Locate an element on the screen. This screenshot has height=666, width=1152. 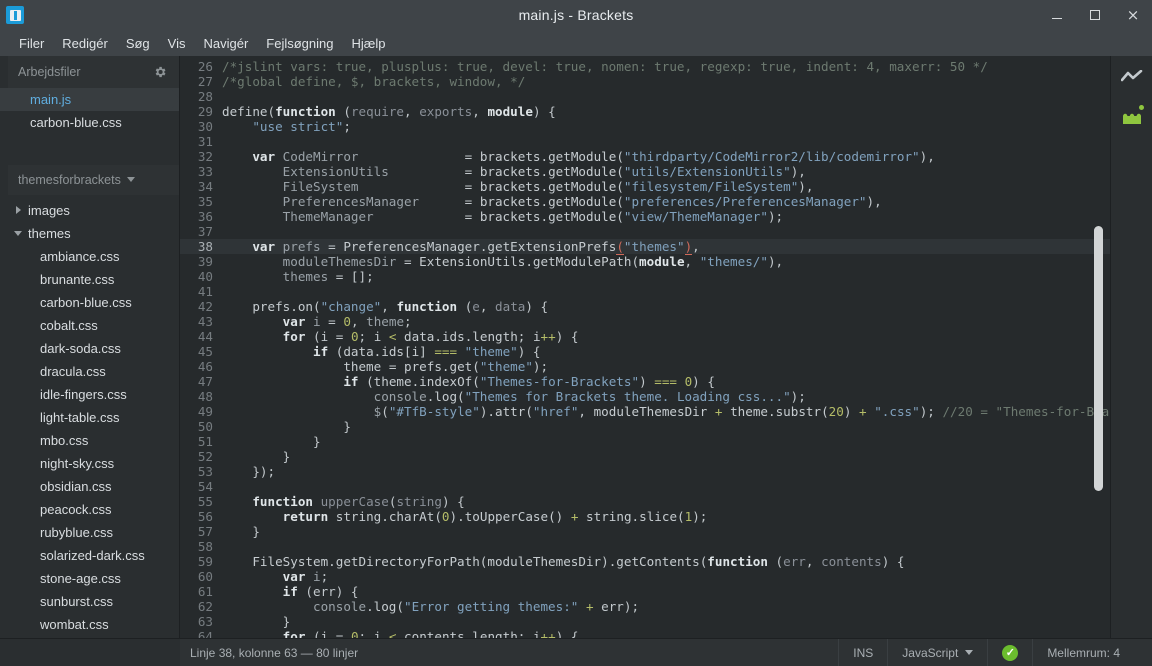
tree-folder-themes: themes is located at coordinates (89, 233).